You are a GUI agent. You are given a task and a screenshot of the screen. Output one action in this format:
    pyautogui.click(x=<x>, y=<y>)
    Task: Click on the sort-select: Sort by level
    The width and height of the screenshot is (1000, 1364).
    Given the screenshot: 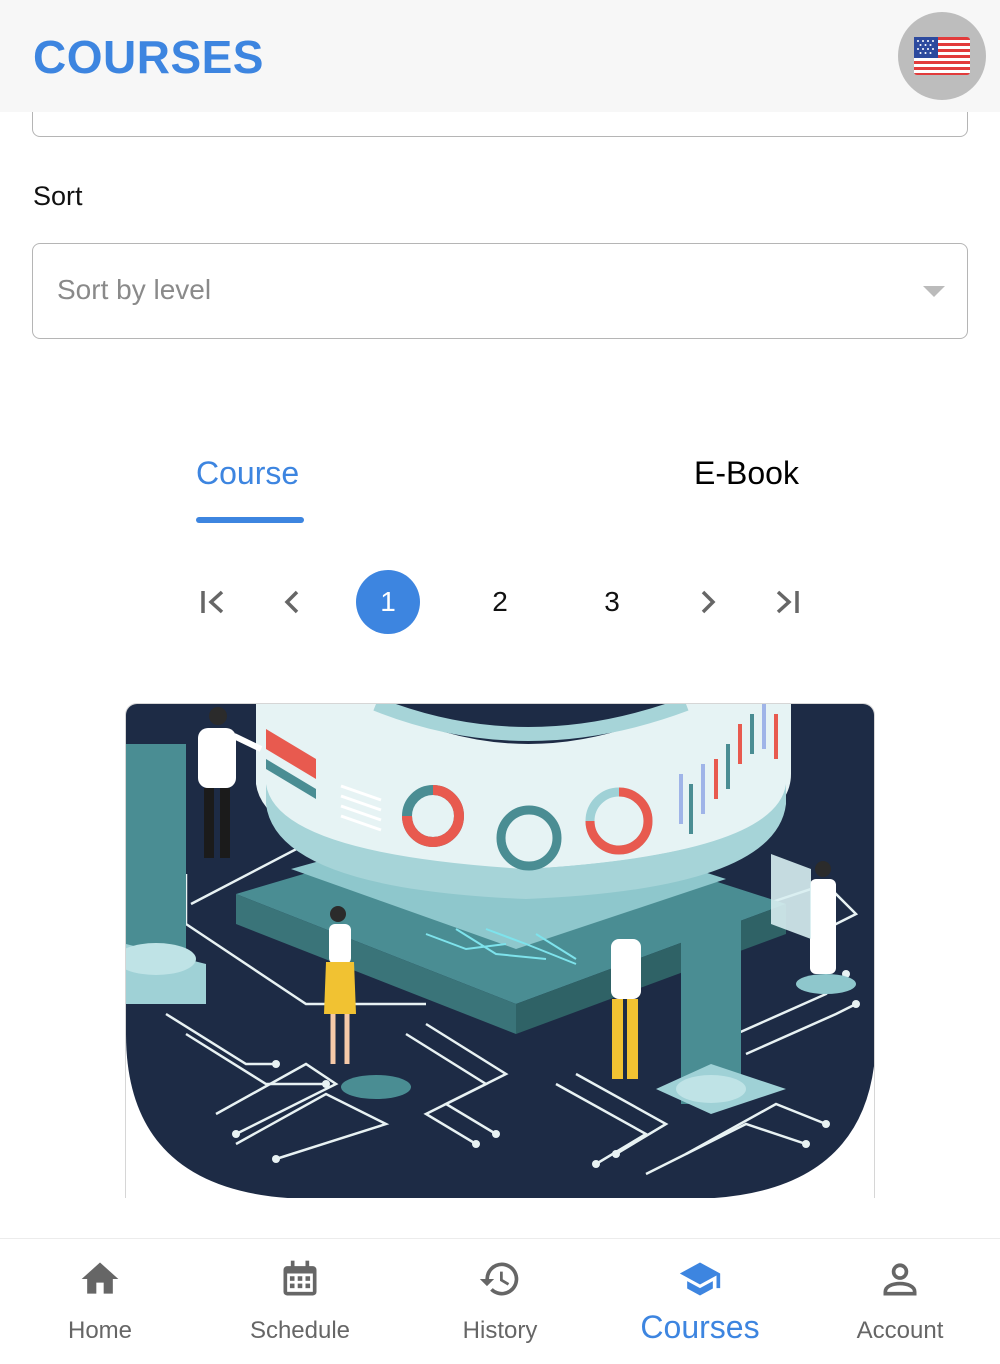 What is the action you would take?
    pyautogui.click(x=500, y=291)
    